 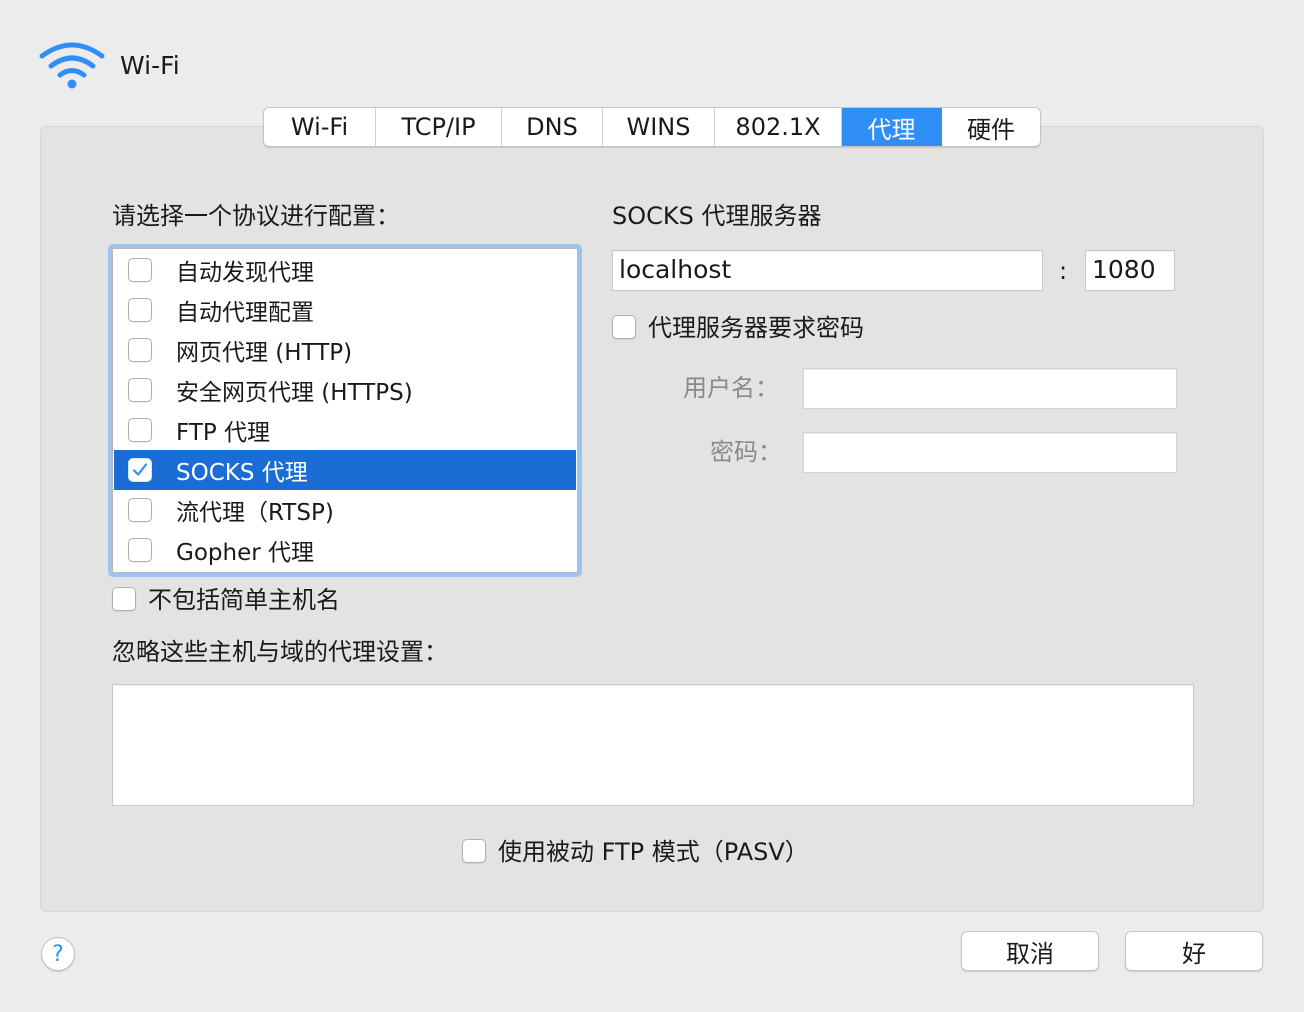 What do you see at coordinates (756, 328) in the screenshot?
I see `require-password-label: 代理服务器要求密码` at bounding box center [756, 328].